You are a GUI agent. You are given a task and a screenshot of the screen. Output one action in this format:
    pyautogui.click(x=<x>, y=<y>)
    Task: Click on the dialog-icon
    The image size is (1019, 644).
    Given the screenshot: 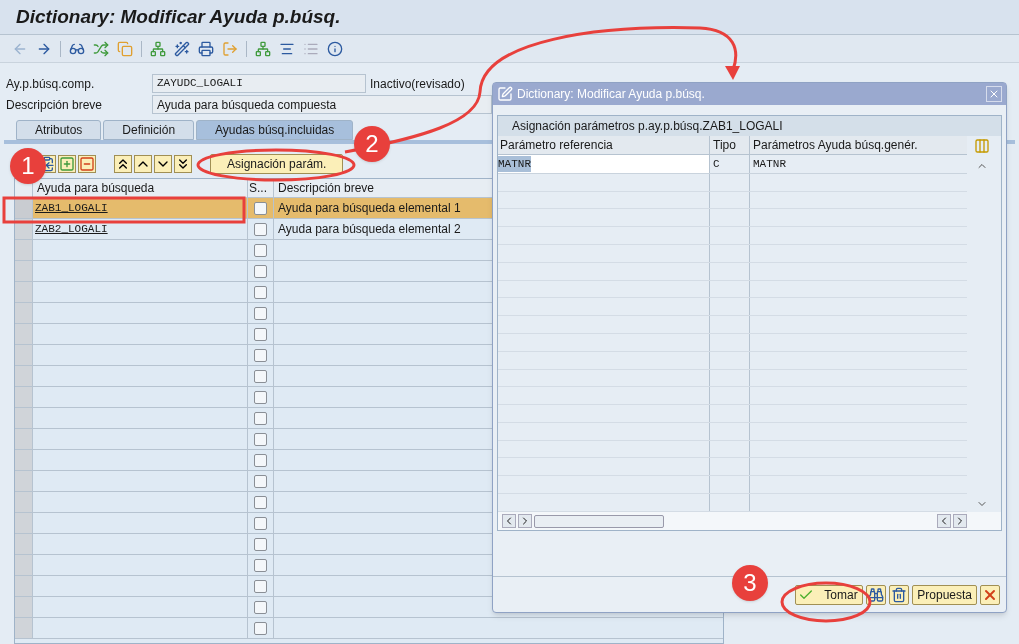 What is the action you would take?
    pyautogui.click(x=505, y=94)
    